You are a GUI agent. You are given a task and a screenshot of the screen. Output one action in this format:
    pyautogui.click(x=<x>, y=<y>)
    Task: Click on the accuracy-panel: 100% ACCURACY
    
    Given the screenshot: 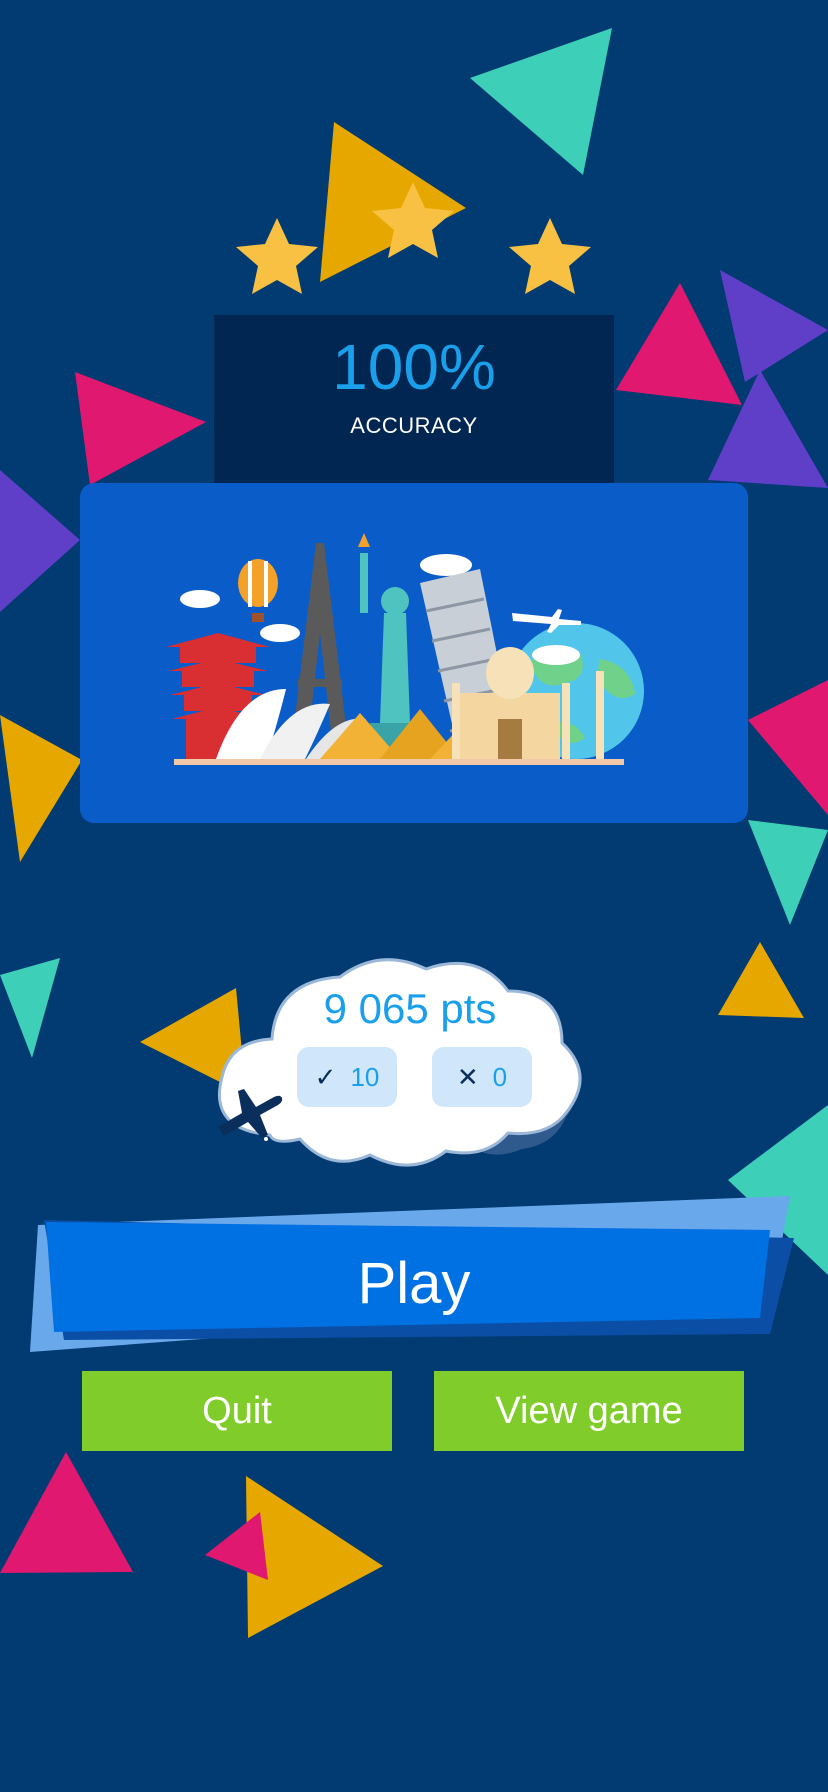 What is the action you would take?
    pyautogui.click(x=414, y=399)
    